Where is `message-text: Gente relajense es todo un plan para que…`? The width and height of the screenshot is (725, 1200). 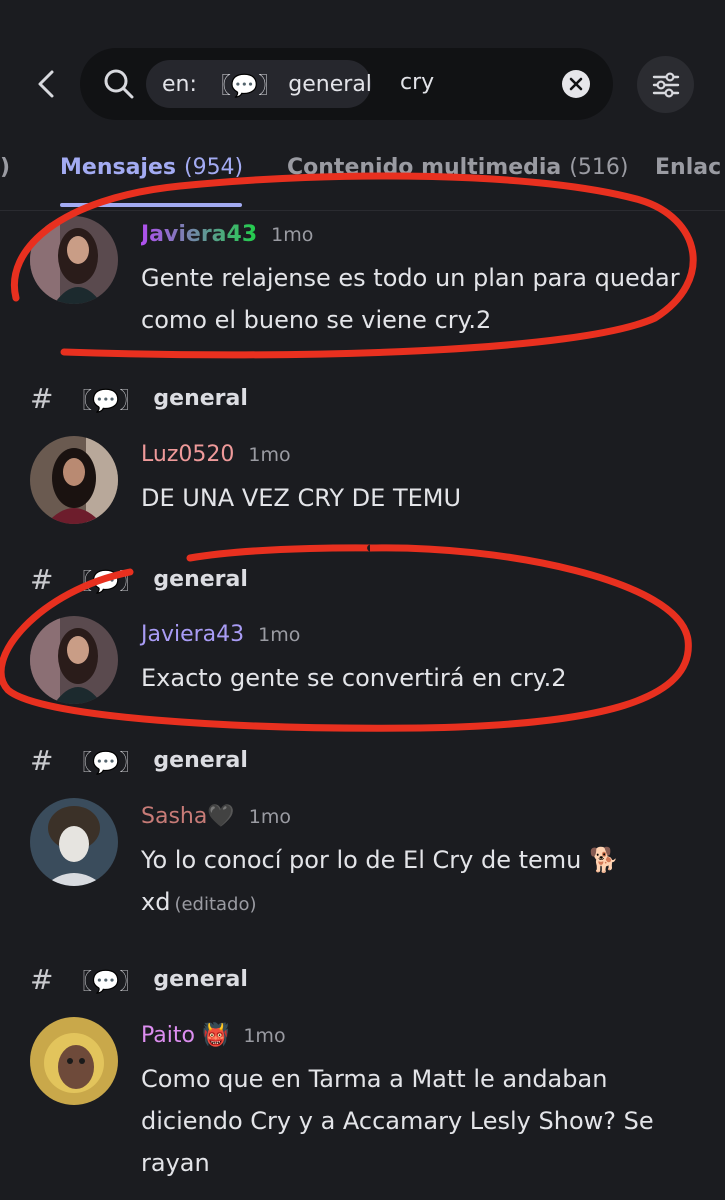 message-text: Gente relajense es todo un plan para que… is located at coordinates (410, 299).